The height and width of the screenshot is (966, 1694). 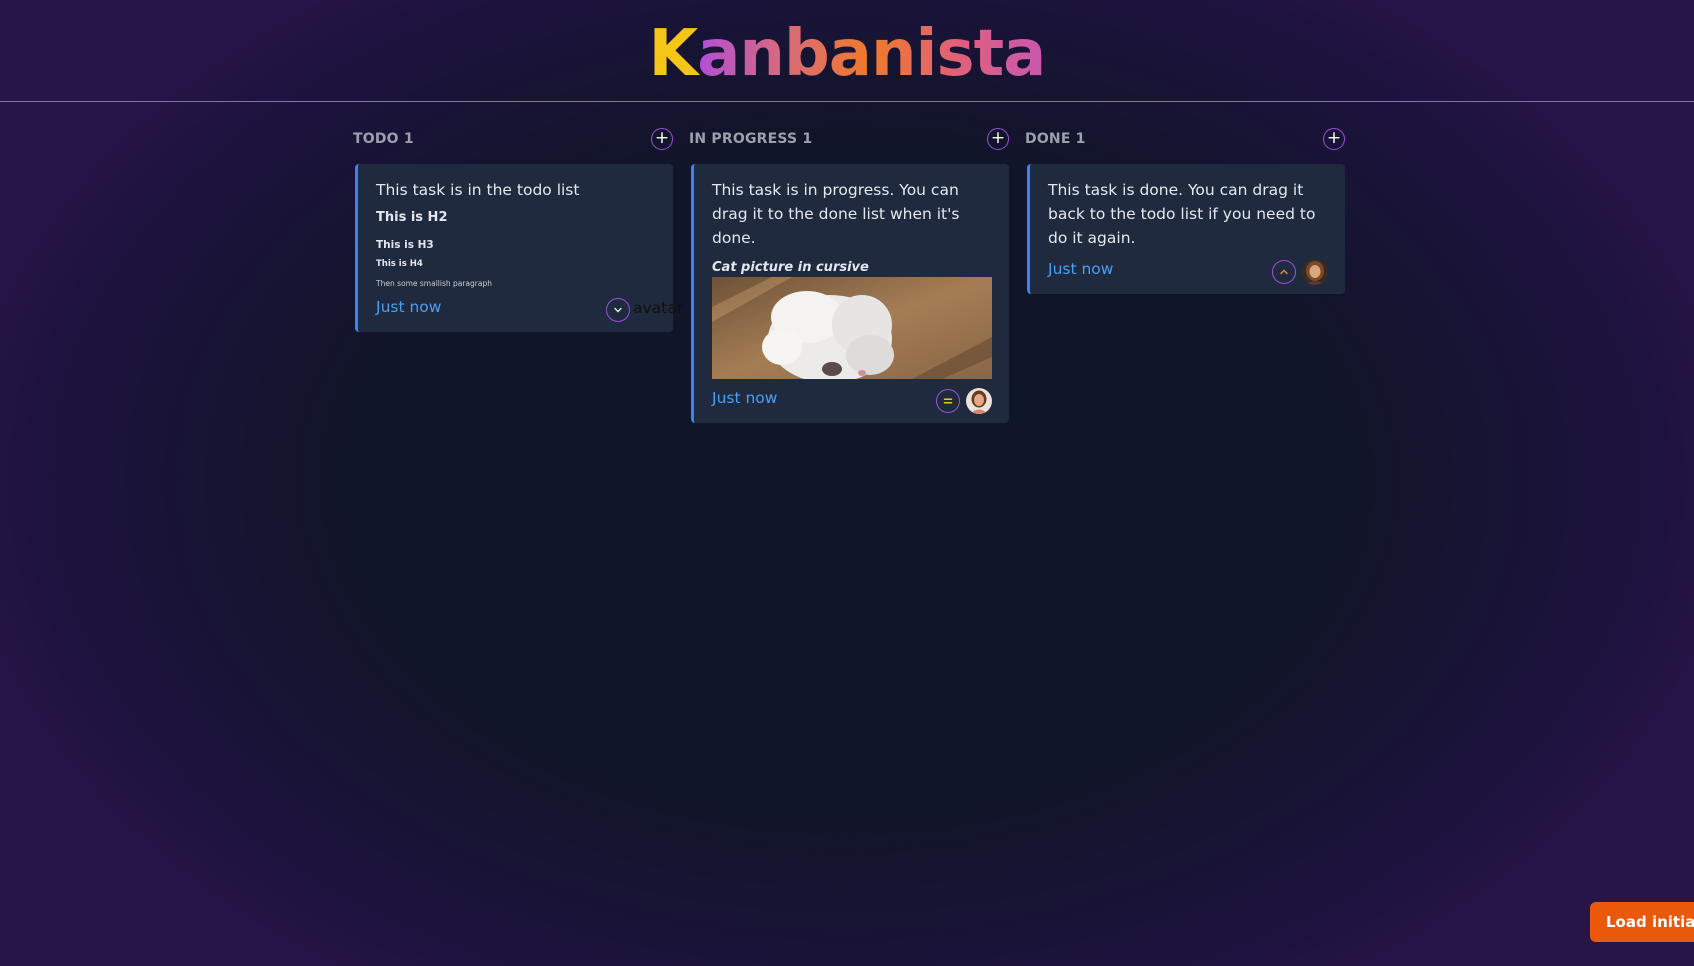 What do you see at coordinates (412, 217) in the screenshot?
I see `task-heading-h2: This is H2` at bounding box center [412, 217].